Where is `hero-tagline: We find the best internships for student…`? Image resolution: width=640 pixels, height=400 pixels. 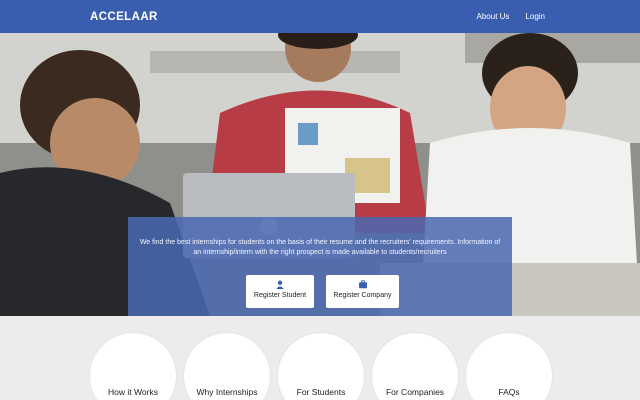
hero-tagline: We find the best internships for student… is located at coordinates (320, 247).